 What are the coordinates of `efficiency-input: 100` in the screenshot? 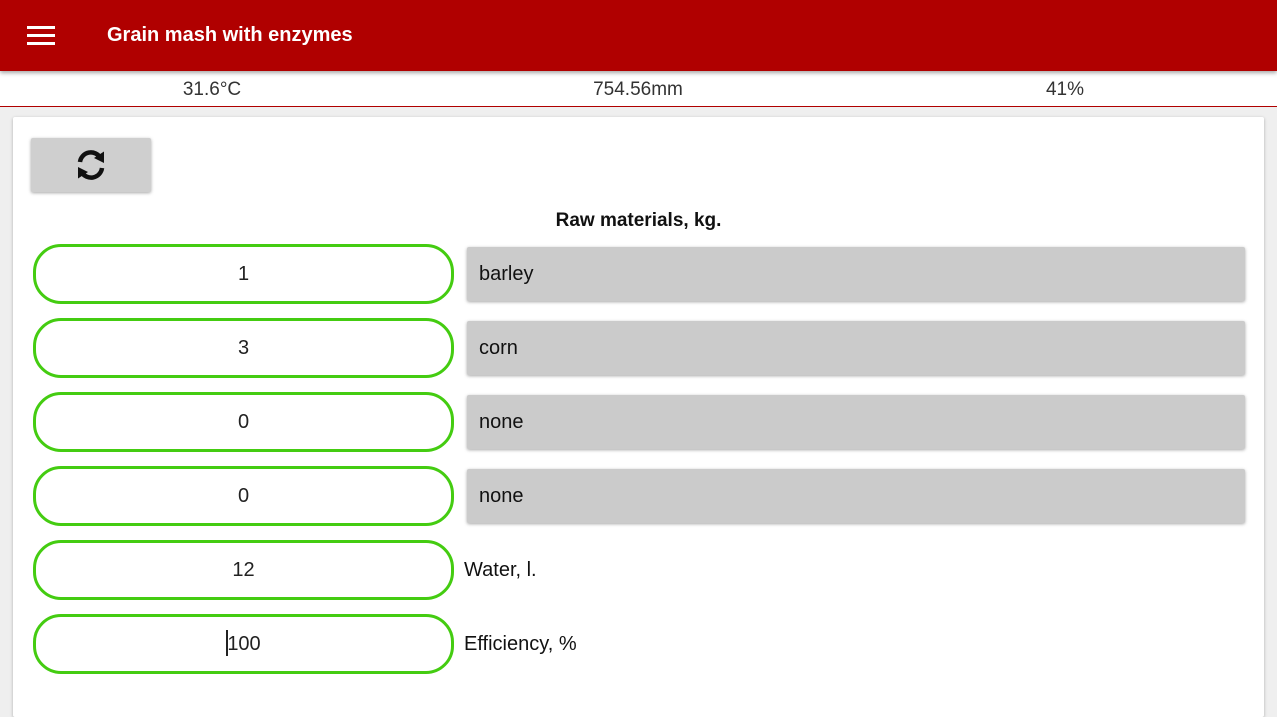 It's located at (243, 644).